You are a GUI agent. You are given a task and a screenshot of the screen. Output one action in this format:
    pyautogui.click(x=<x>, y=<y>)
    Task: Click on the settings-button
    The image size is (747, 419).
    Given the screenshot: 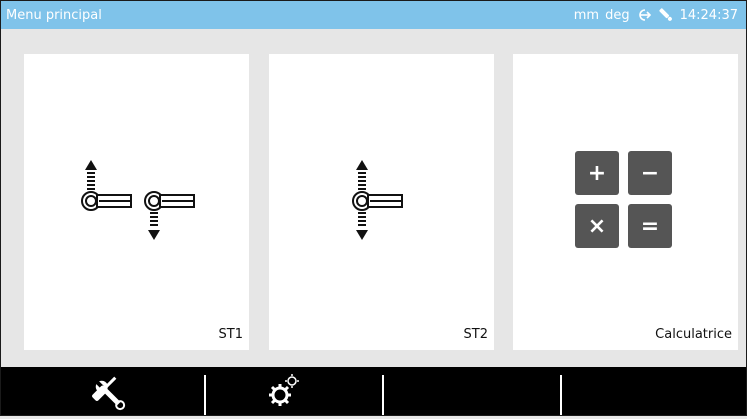 What is the action you would take?
    pyautogui.click(x=294, y=391)
    